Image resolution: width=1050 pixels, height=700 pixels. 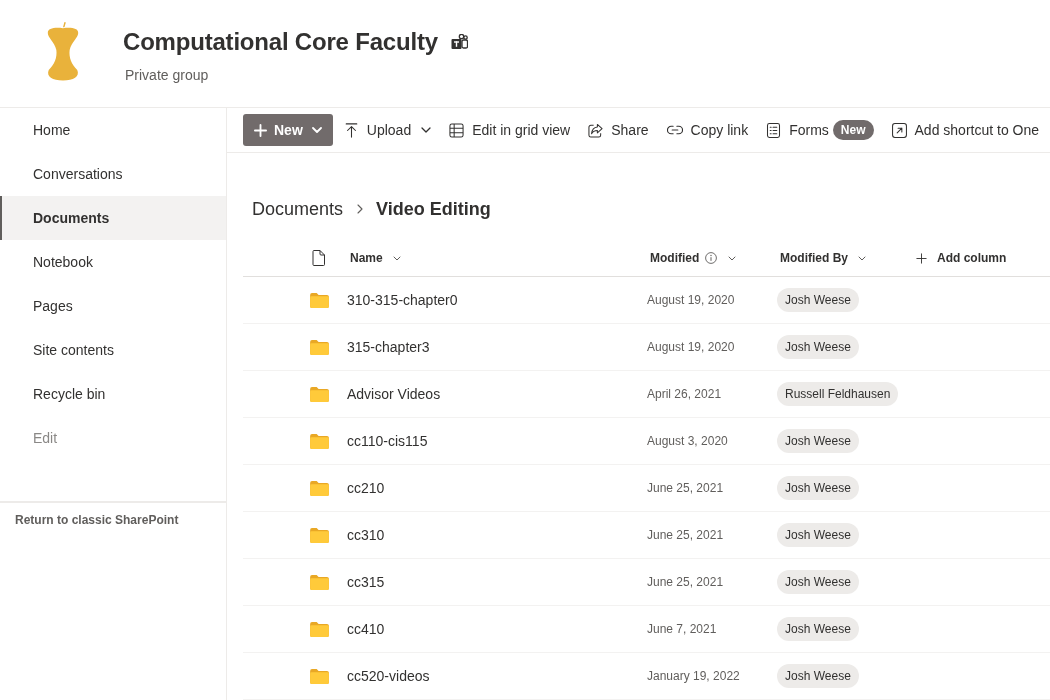 What do you see at coordinates (366, 629) in the screenshot?
I see `folder-name-link: cc410` at bounding box center [366, 629].